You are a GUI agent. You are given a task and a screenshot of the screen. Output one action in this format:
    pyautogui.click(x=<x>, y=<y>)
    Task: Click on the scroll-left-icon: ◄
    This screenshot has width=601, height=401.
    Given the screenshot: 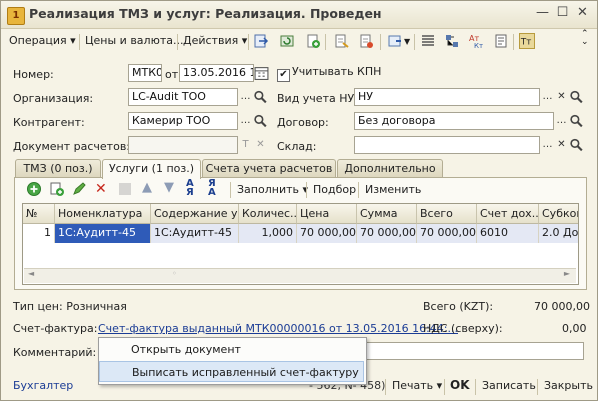 What is the action you would take?
    pyautogui.click(x=31, y=273)
    